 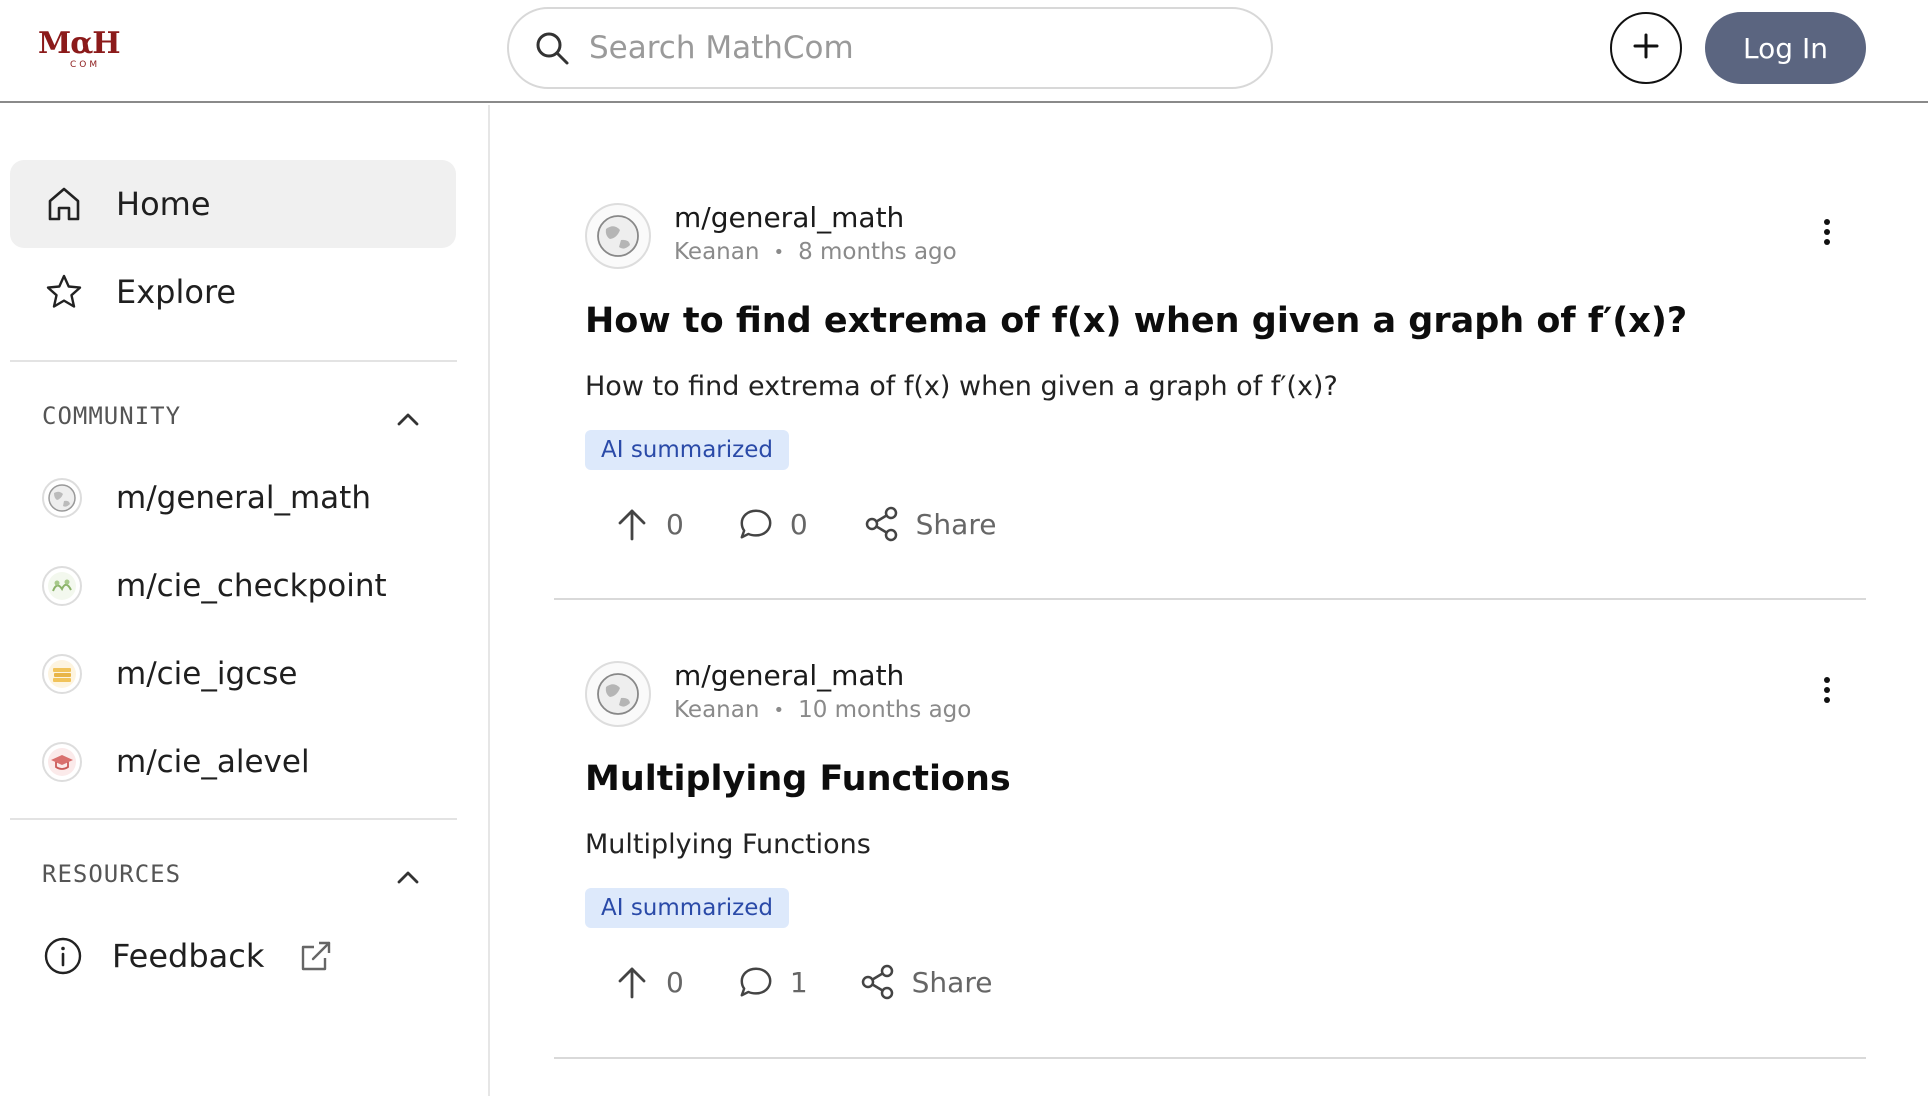 I want to click on graduation-cap-avatar-icon, so click(x=62, y=762).